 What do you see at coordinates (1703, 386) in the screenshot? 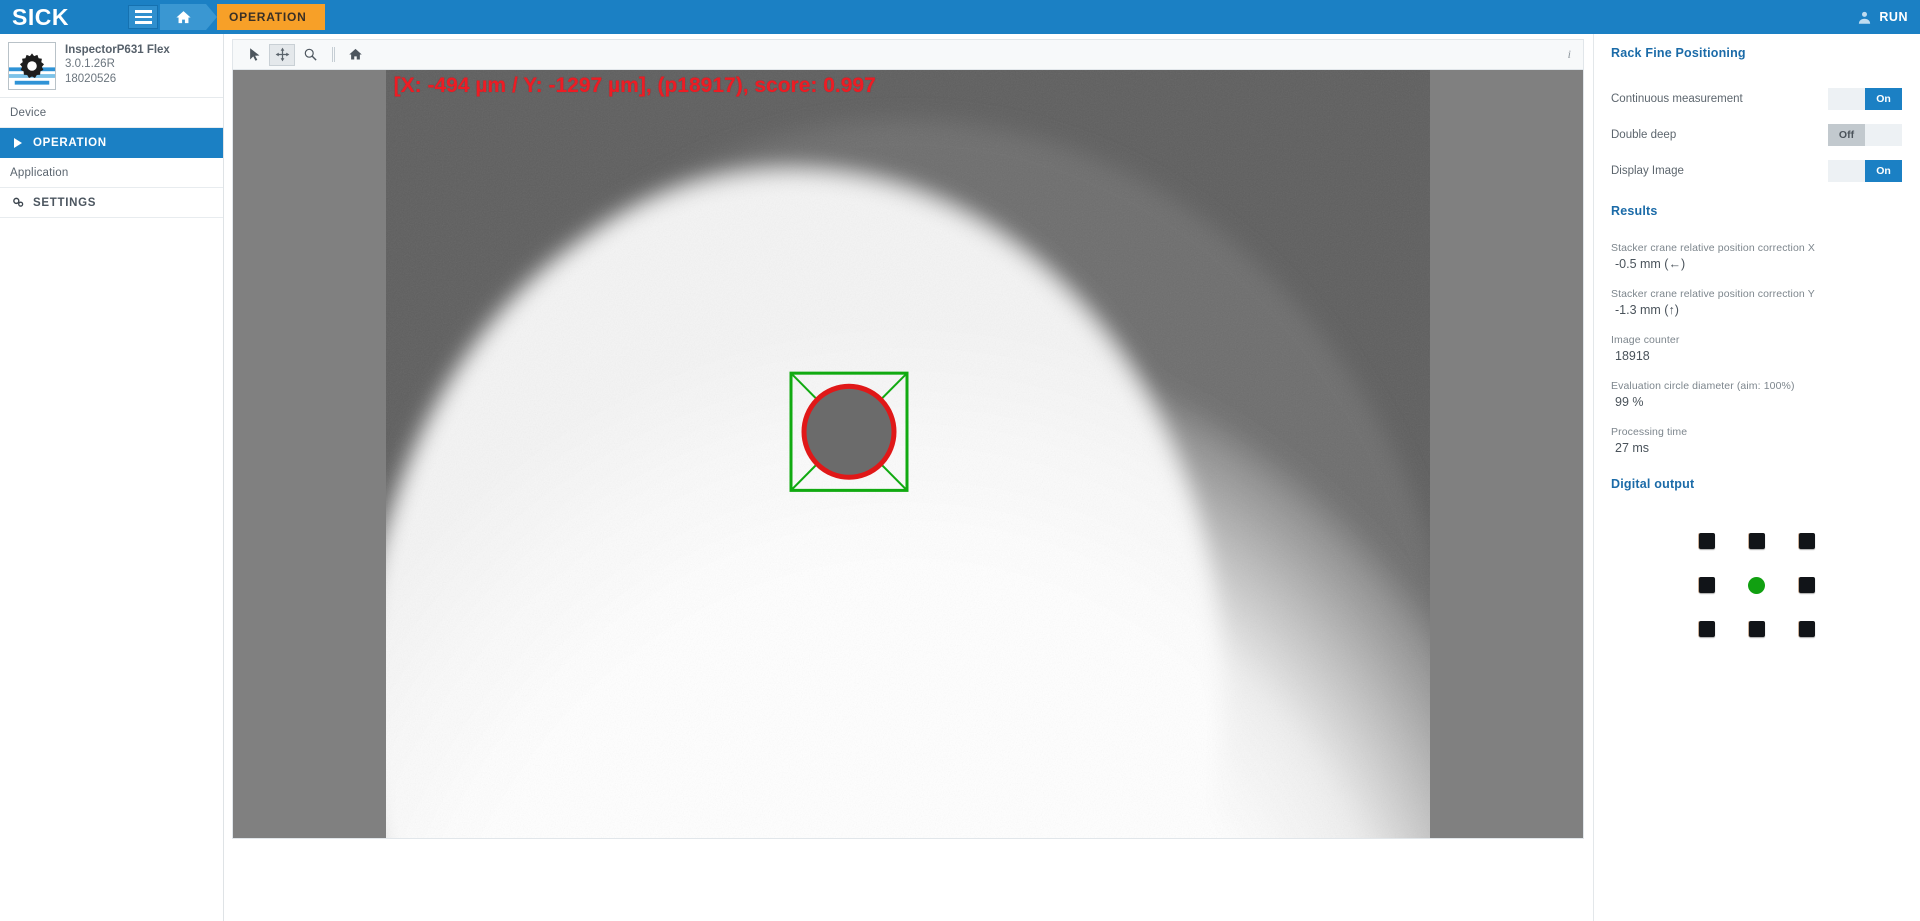
I see `result-label: Evaluation circle diameter (aim: 100%)` at bounding box center [1703, 386].